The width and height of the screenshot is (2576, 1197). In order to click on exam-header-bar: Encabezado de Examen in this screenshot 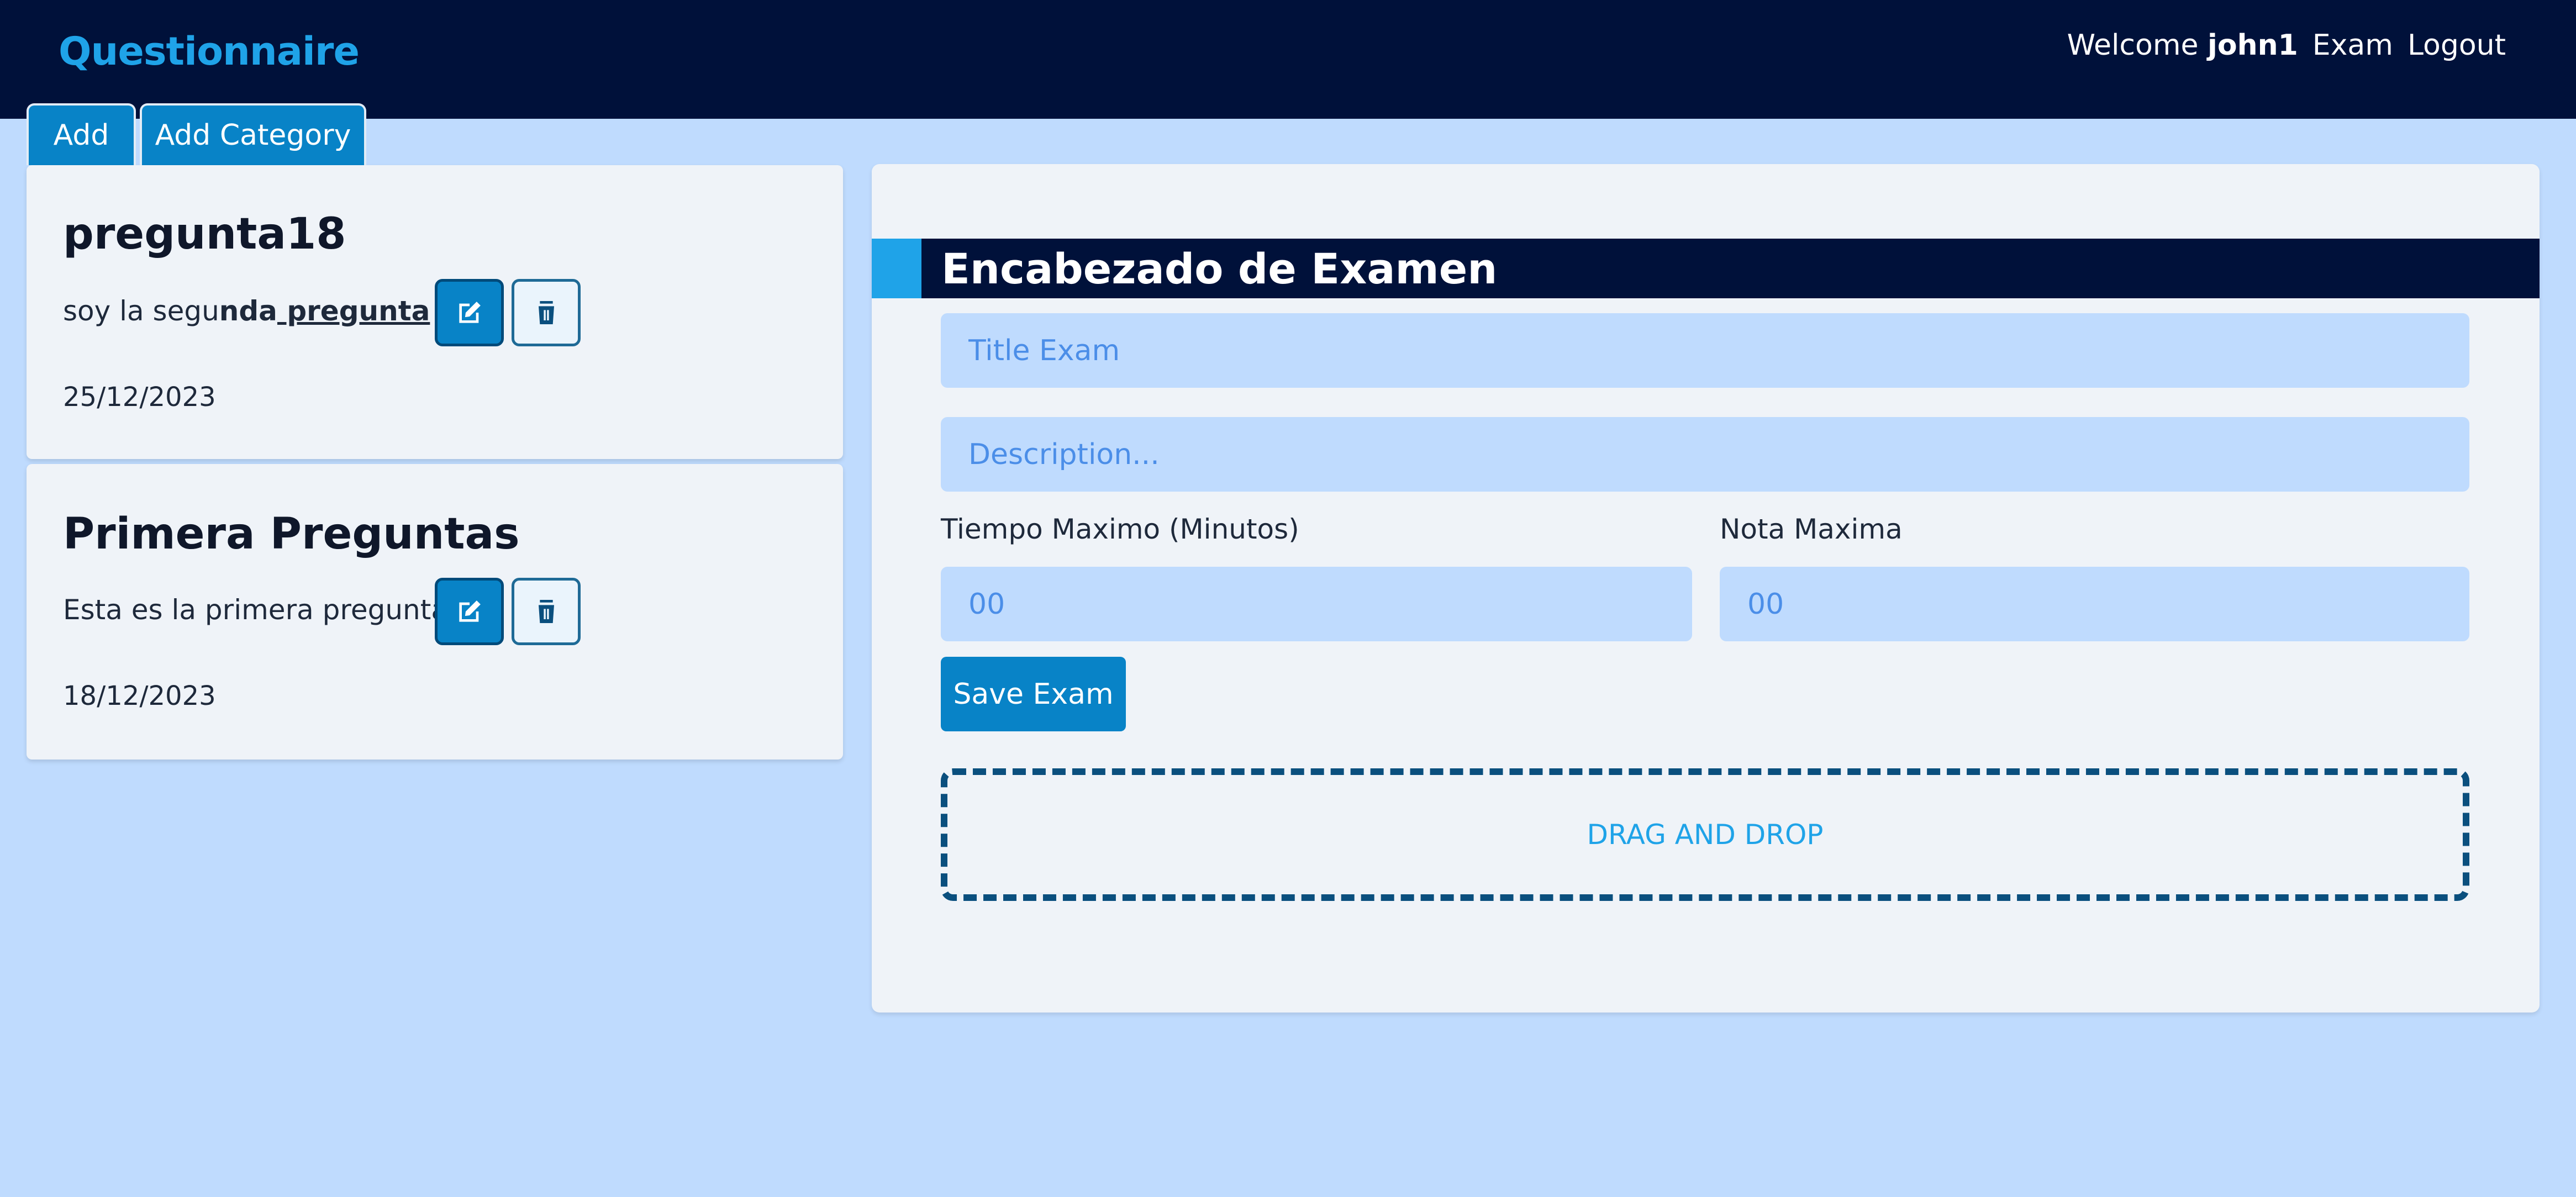, I will do `click(1706, 268)`.